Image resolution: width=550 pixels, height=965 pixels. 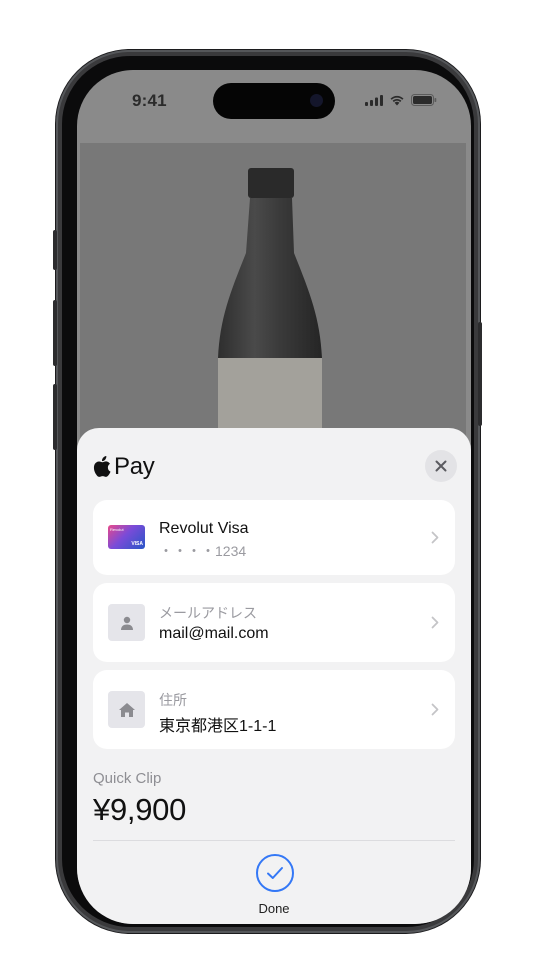 What do you see at coordinates (274, 840) in the screenshot?
I see `divider` at bounding box center [274, 840].